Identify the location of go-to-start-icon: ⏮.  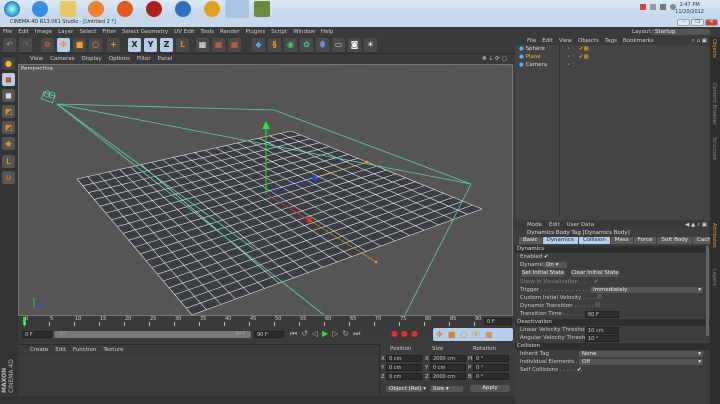
(295, 333).